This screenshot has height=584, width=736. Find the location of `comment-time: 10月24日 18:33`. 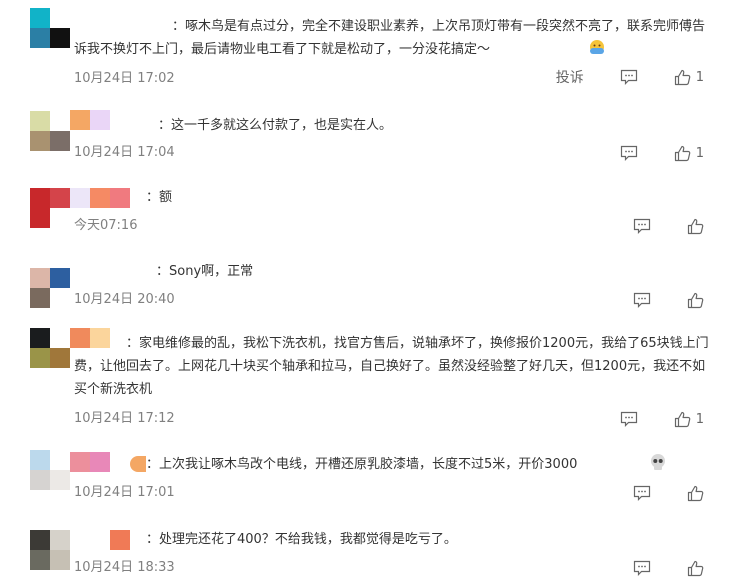

comment-time: 10月24日 18:33 is located at coordinates (124, 567).